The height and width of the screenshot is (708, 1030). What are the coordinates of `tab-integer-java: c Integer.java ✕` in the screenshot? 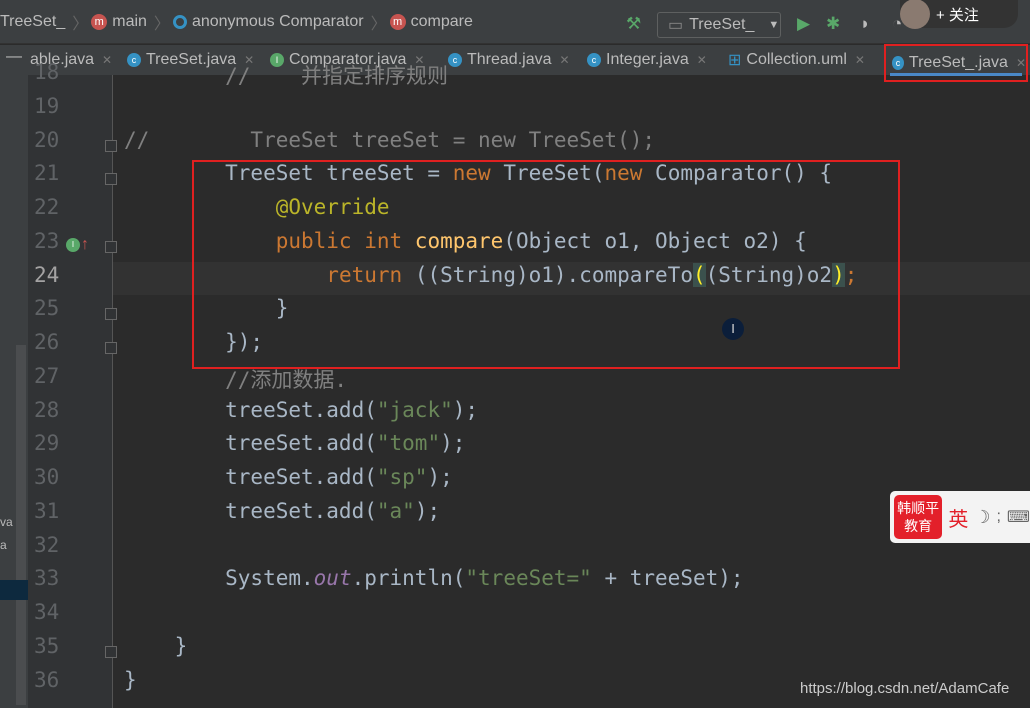 It's located at (647, 60).